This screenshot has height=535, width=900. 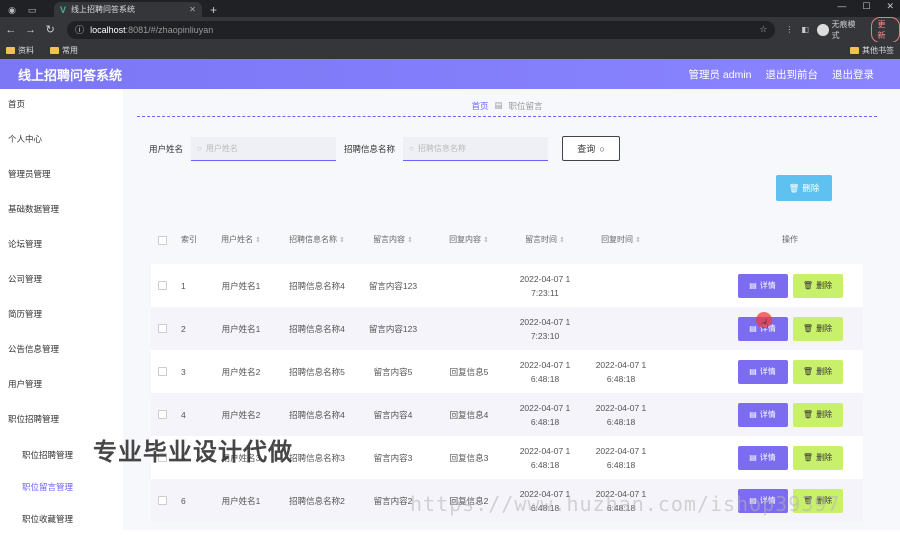 What do you see at coordinates (872, 50) in the screenshot?
I see `other-bookmarks: 其他书签` at bounding box center [872, 50].